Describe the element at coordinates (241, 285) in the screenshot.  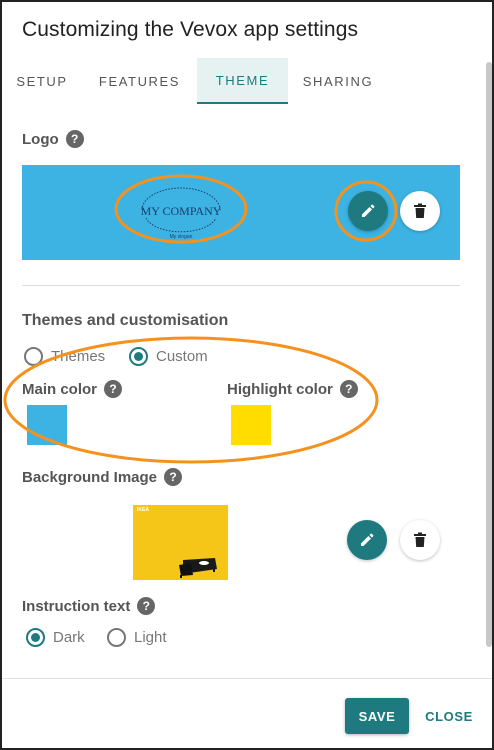
I see `section-divider` at that location.